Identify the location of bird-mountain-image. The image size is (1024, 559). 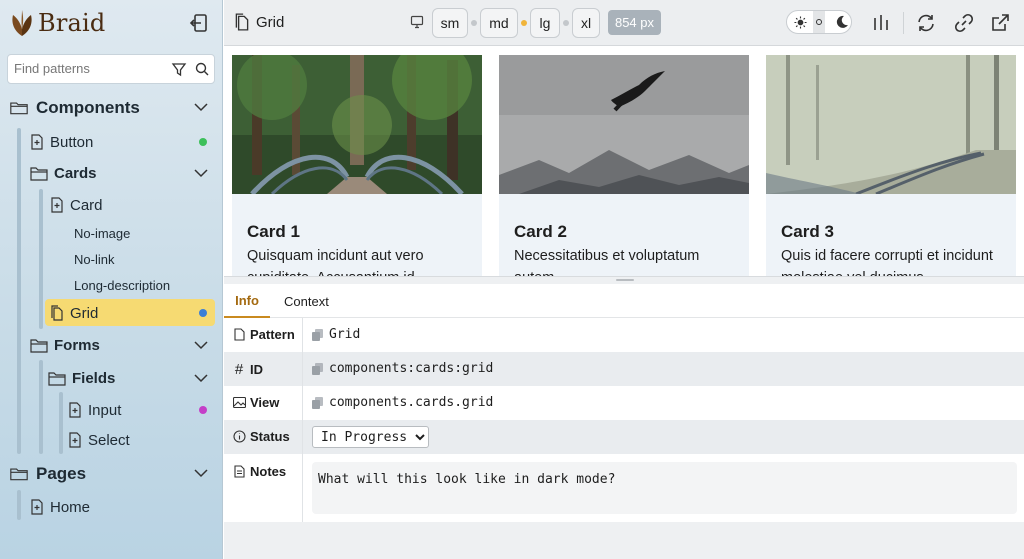
(624, 124).